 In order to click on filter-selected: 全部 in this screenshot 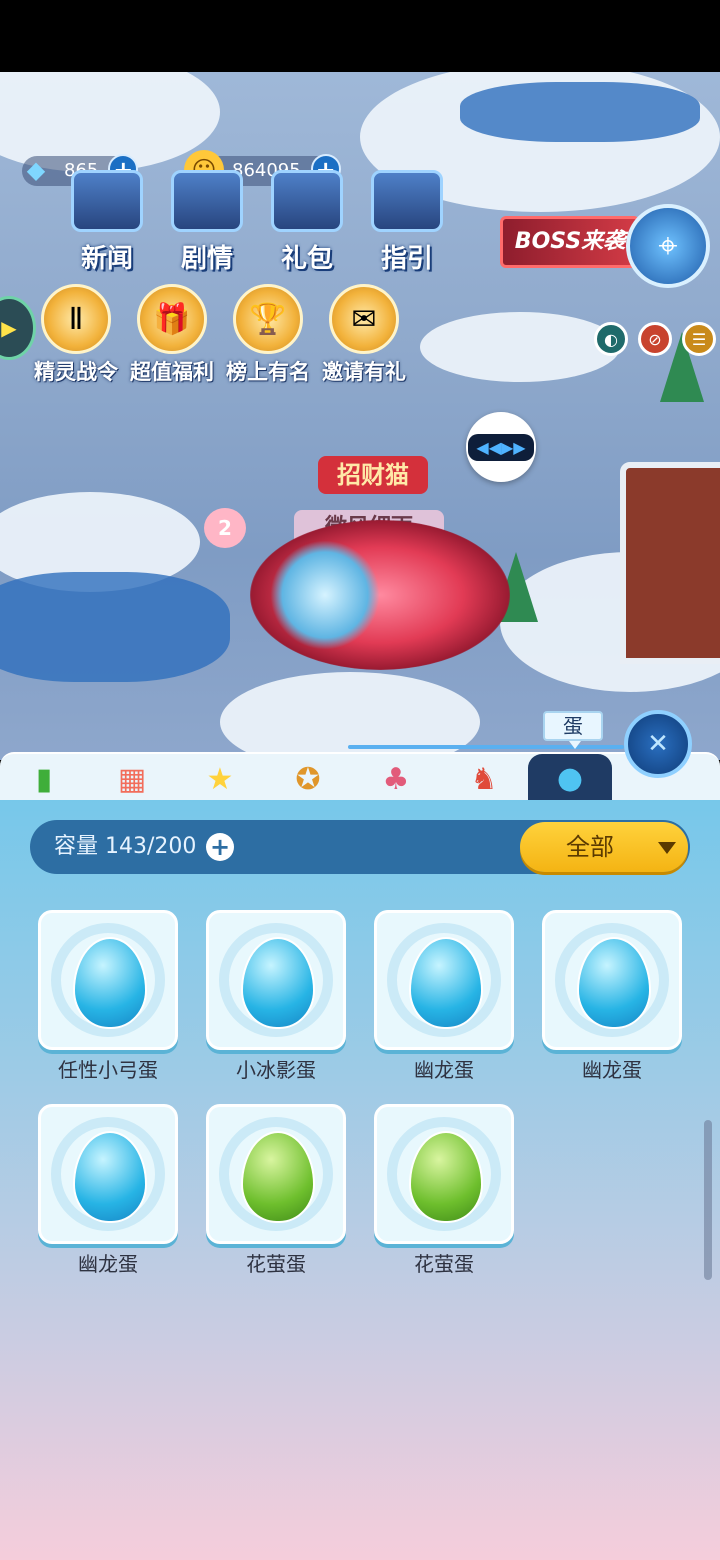, I will do `click(590, 847)`.